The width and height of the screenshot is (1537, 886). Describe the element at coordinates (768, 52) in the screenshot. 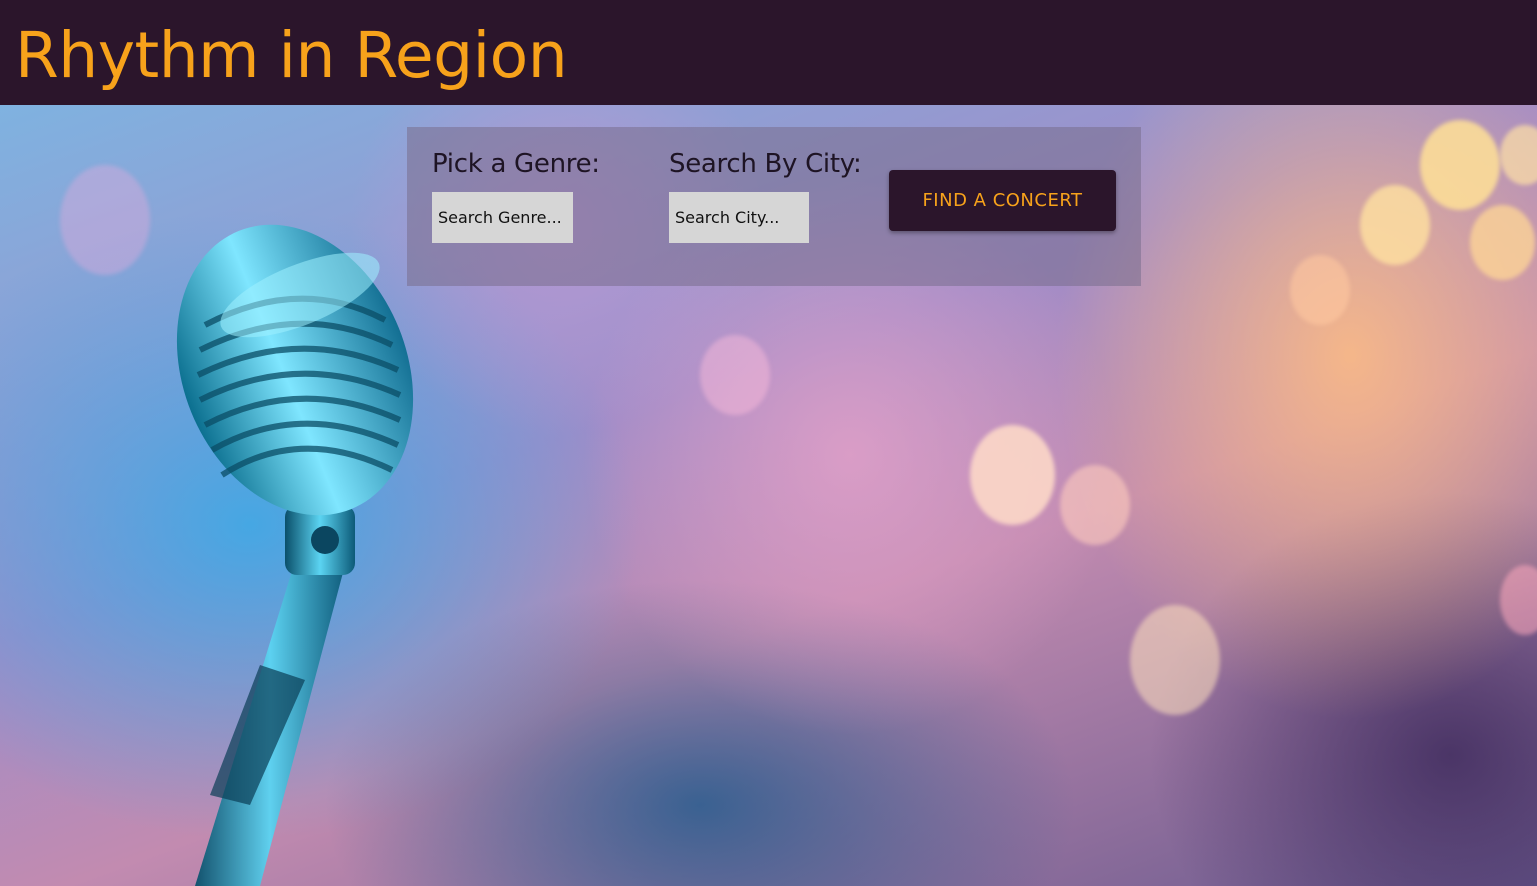

I see `site-header: Rhythm in Region` at that location.